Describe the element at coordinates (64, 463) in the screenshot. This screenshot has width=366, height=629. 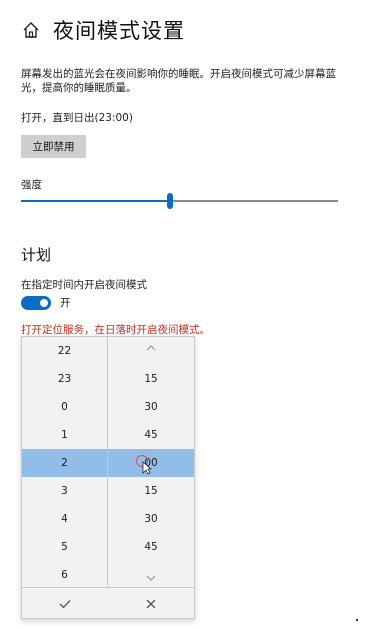
I see `hour-option-selected: 2` at that location.